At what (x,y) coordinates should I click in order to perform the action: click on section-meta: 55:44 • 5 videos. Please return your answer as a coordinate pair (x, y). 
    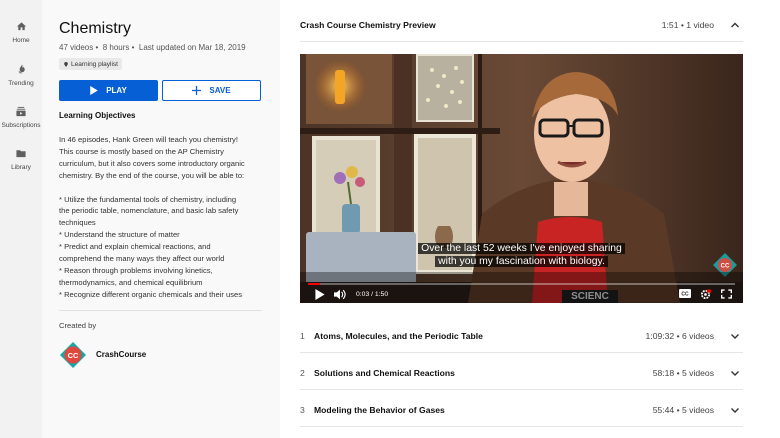
    Looking at the image, I should click on (683, 410).